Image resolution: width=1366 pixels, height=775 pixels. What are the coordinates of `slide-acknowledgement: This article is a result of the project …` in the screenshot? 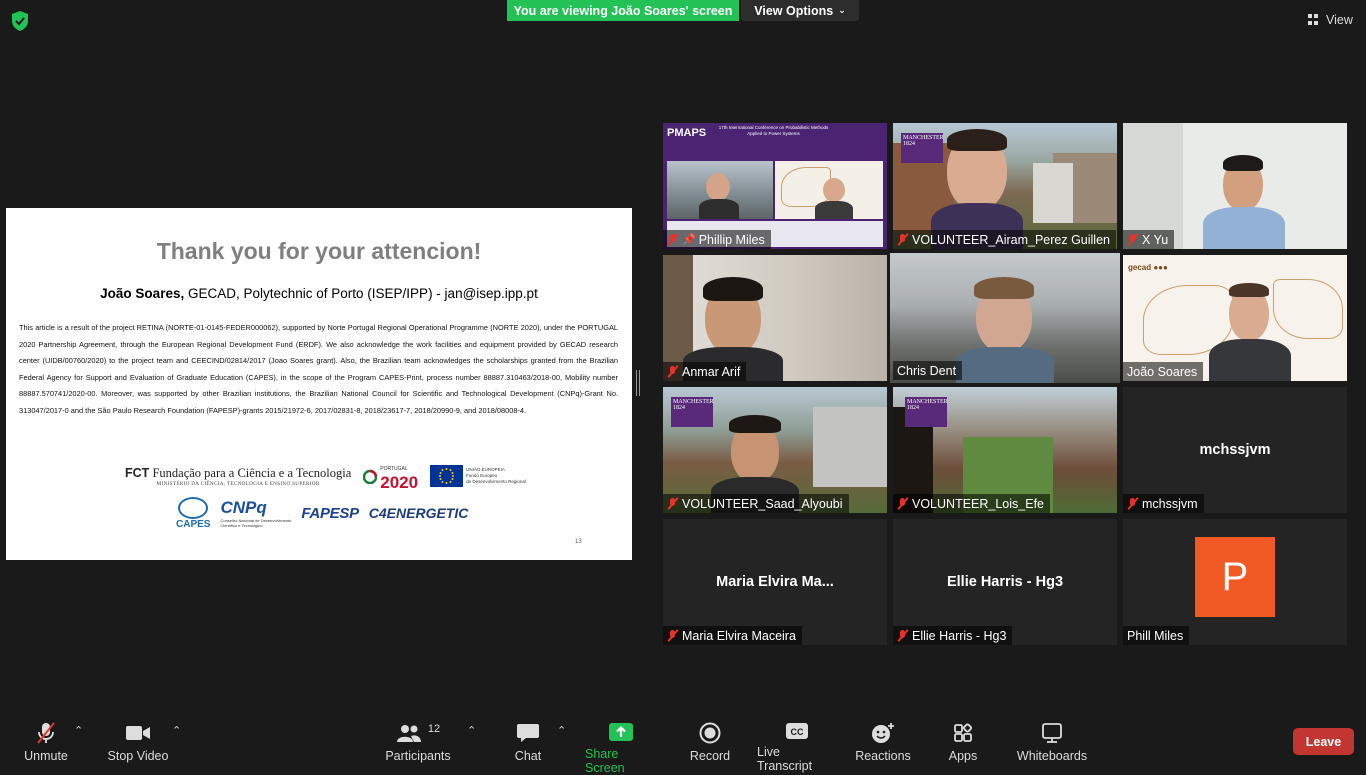 It's located at (318, 369).